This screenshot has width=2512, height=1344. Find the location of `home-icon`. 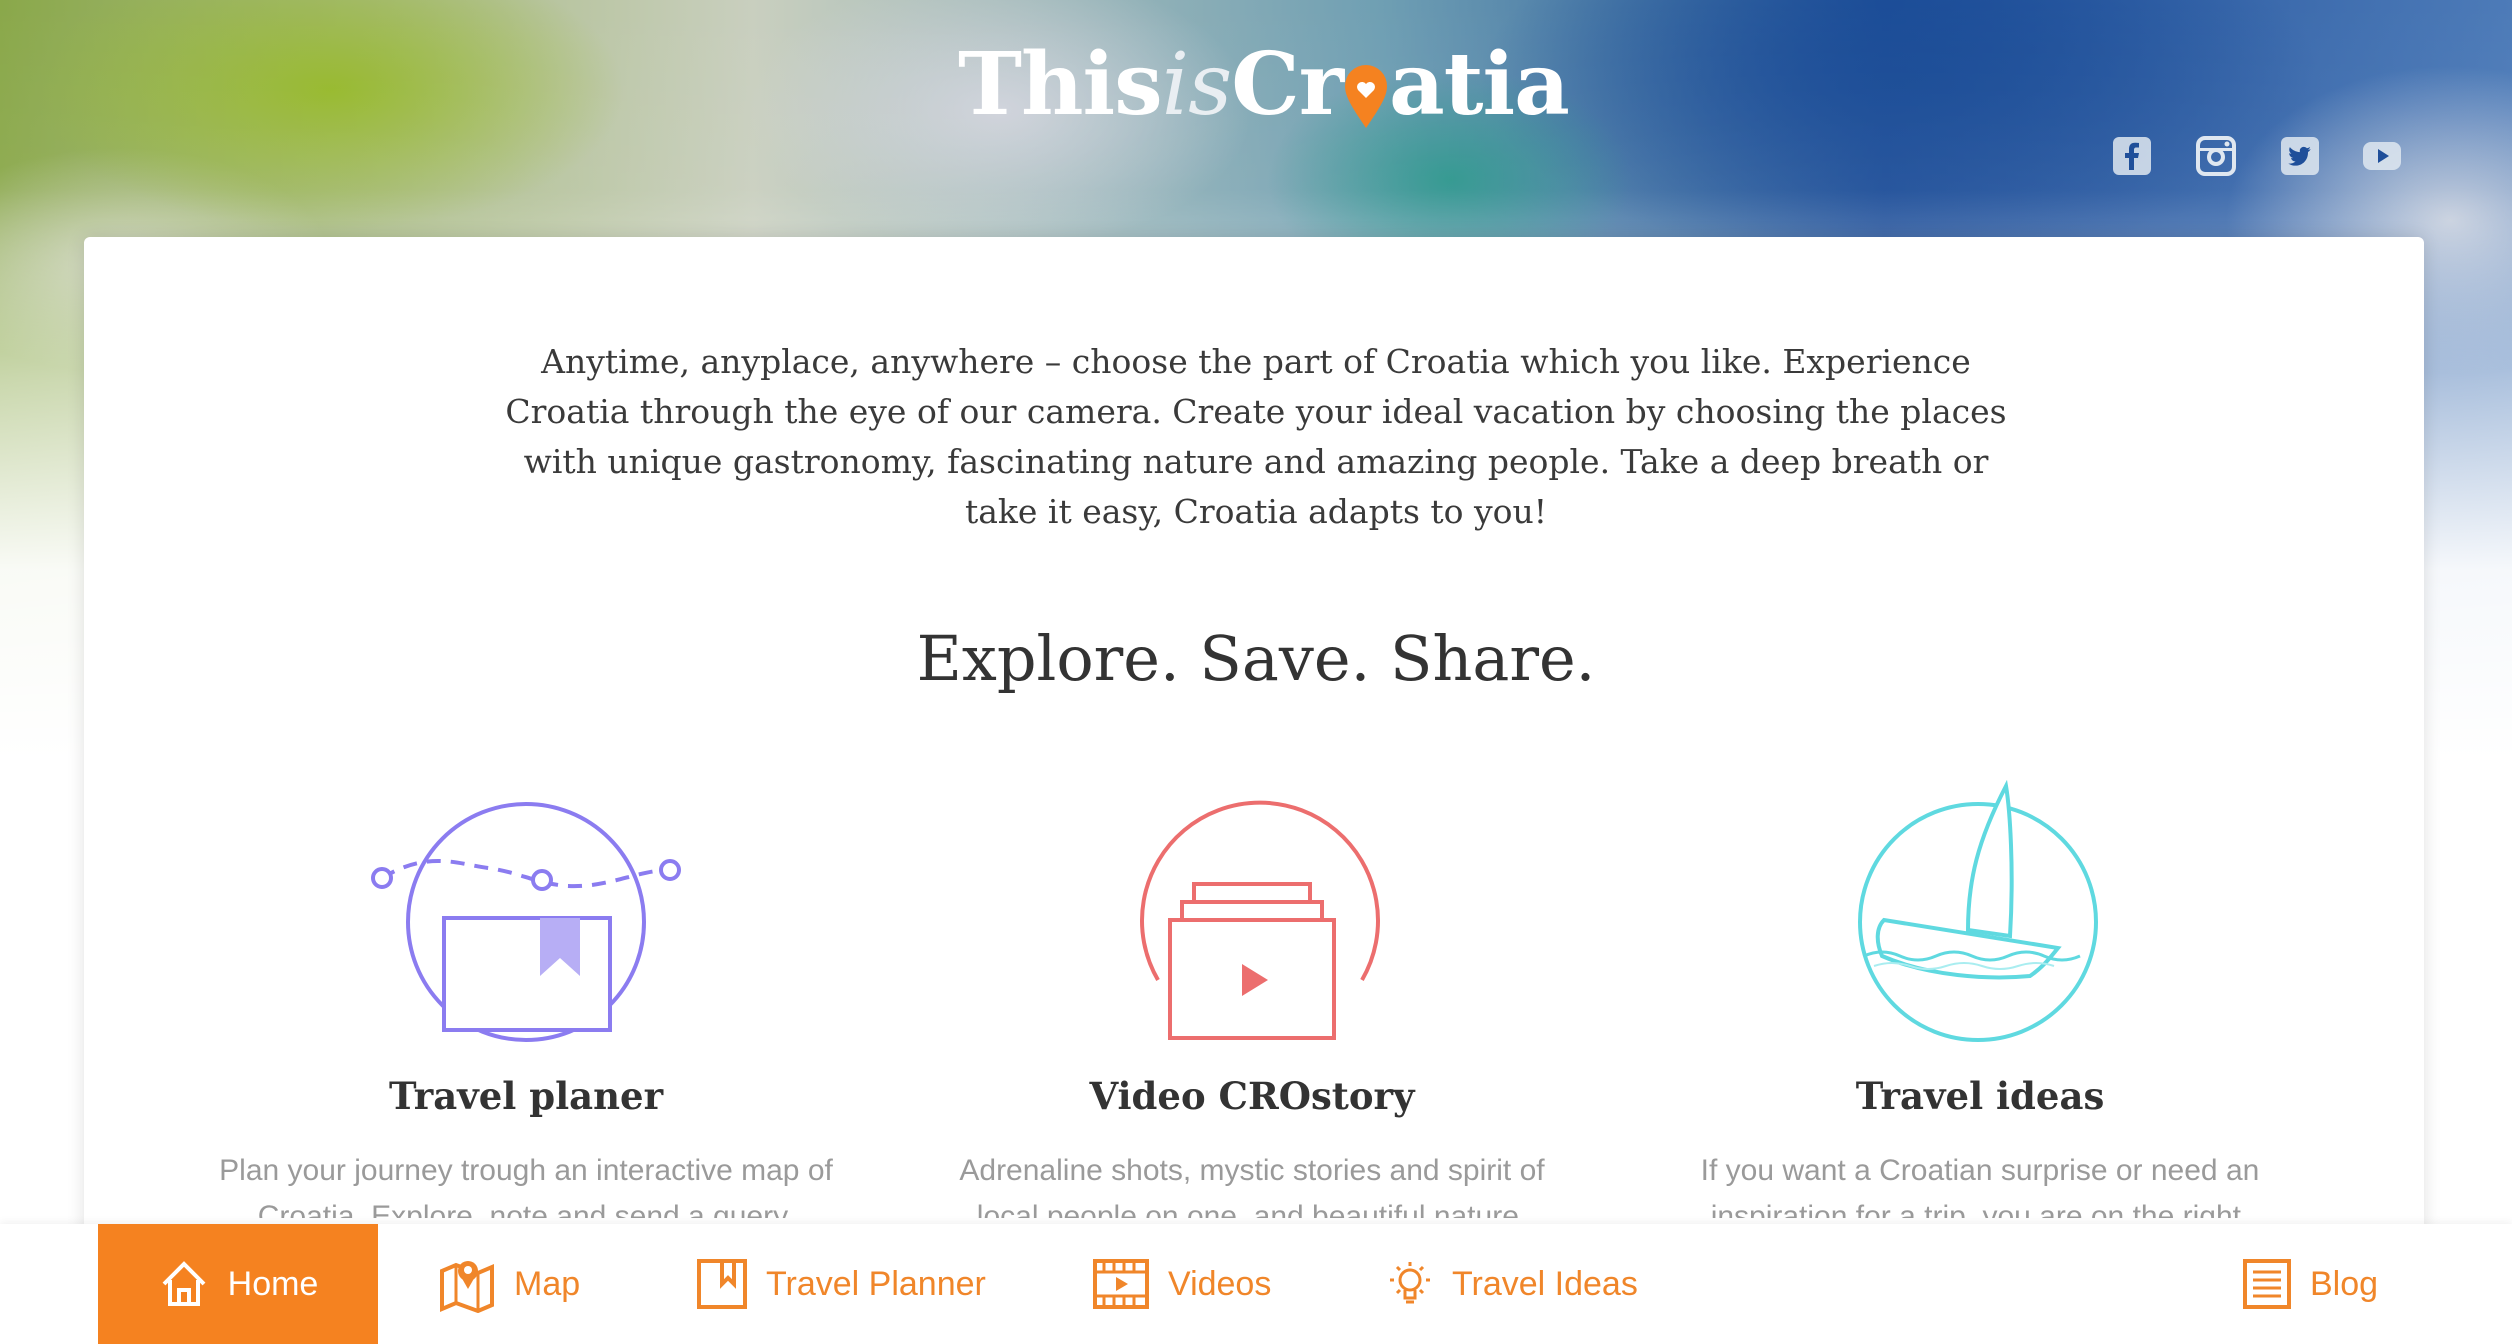

home-icon is located at coordinates (184, 1283).